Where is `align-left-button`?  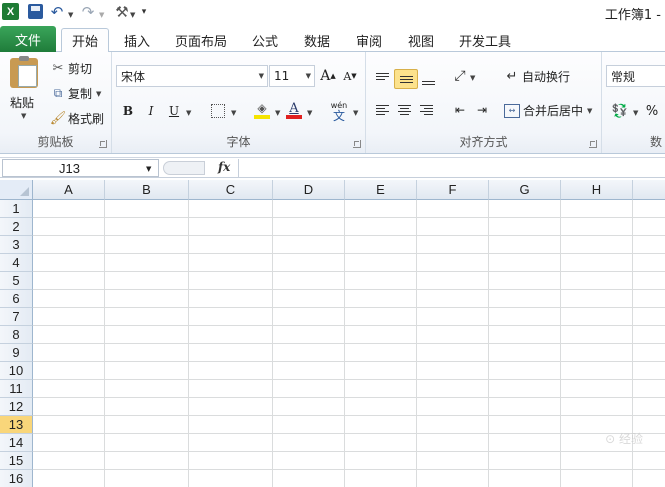
align-left-button is located at coordinates (382, 110).